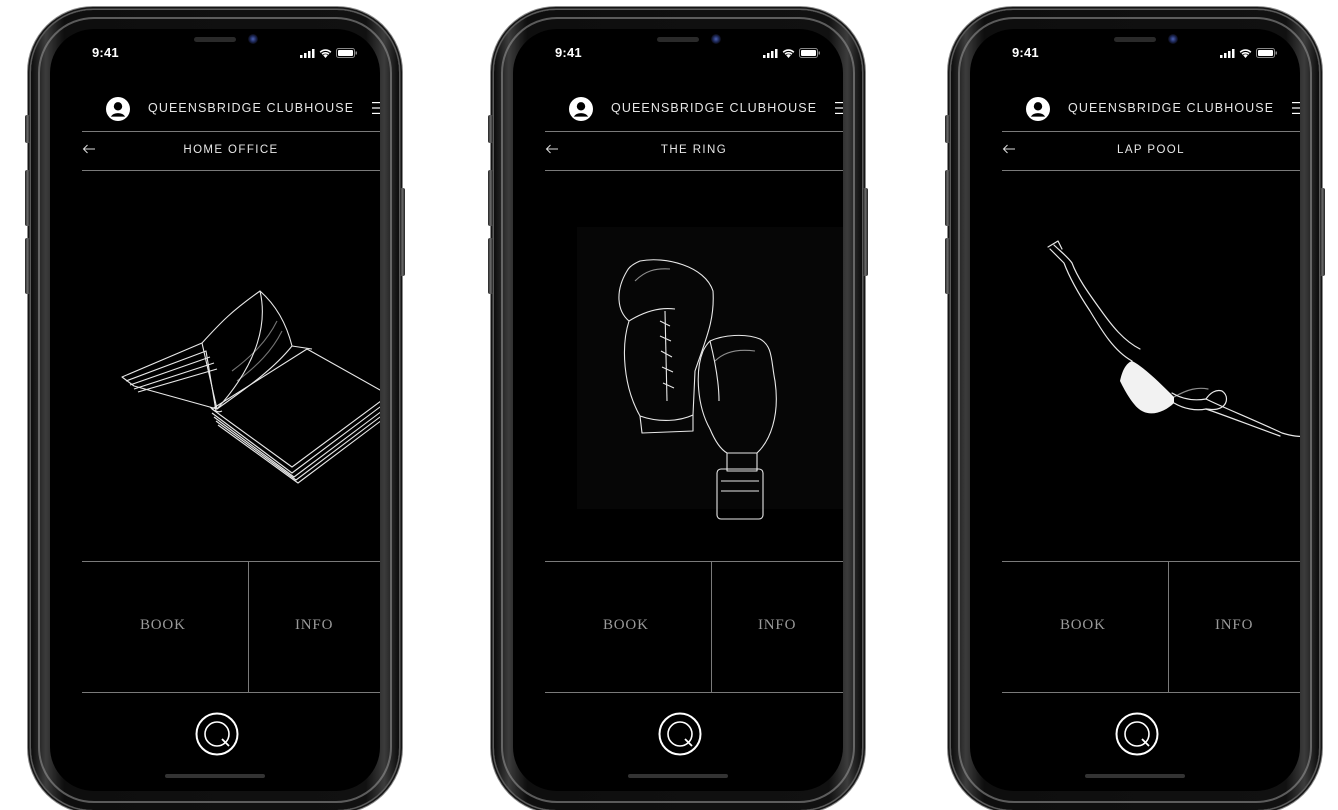 Image resolution: width=1338 pixels, height=810 pixels. What do you see at coordinates (710, 373) in the screenshot?
I see `boxing-gloves-illustration` at bounding box center [710, 373].